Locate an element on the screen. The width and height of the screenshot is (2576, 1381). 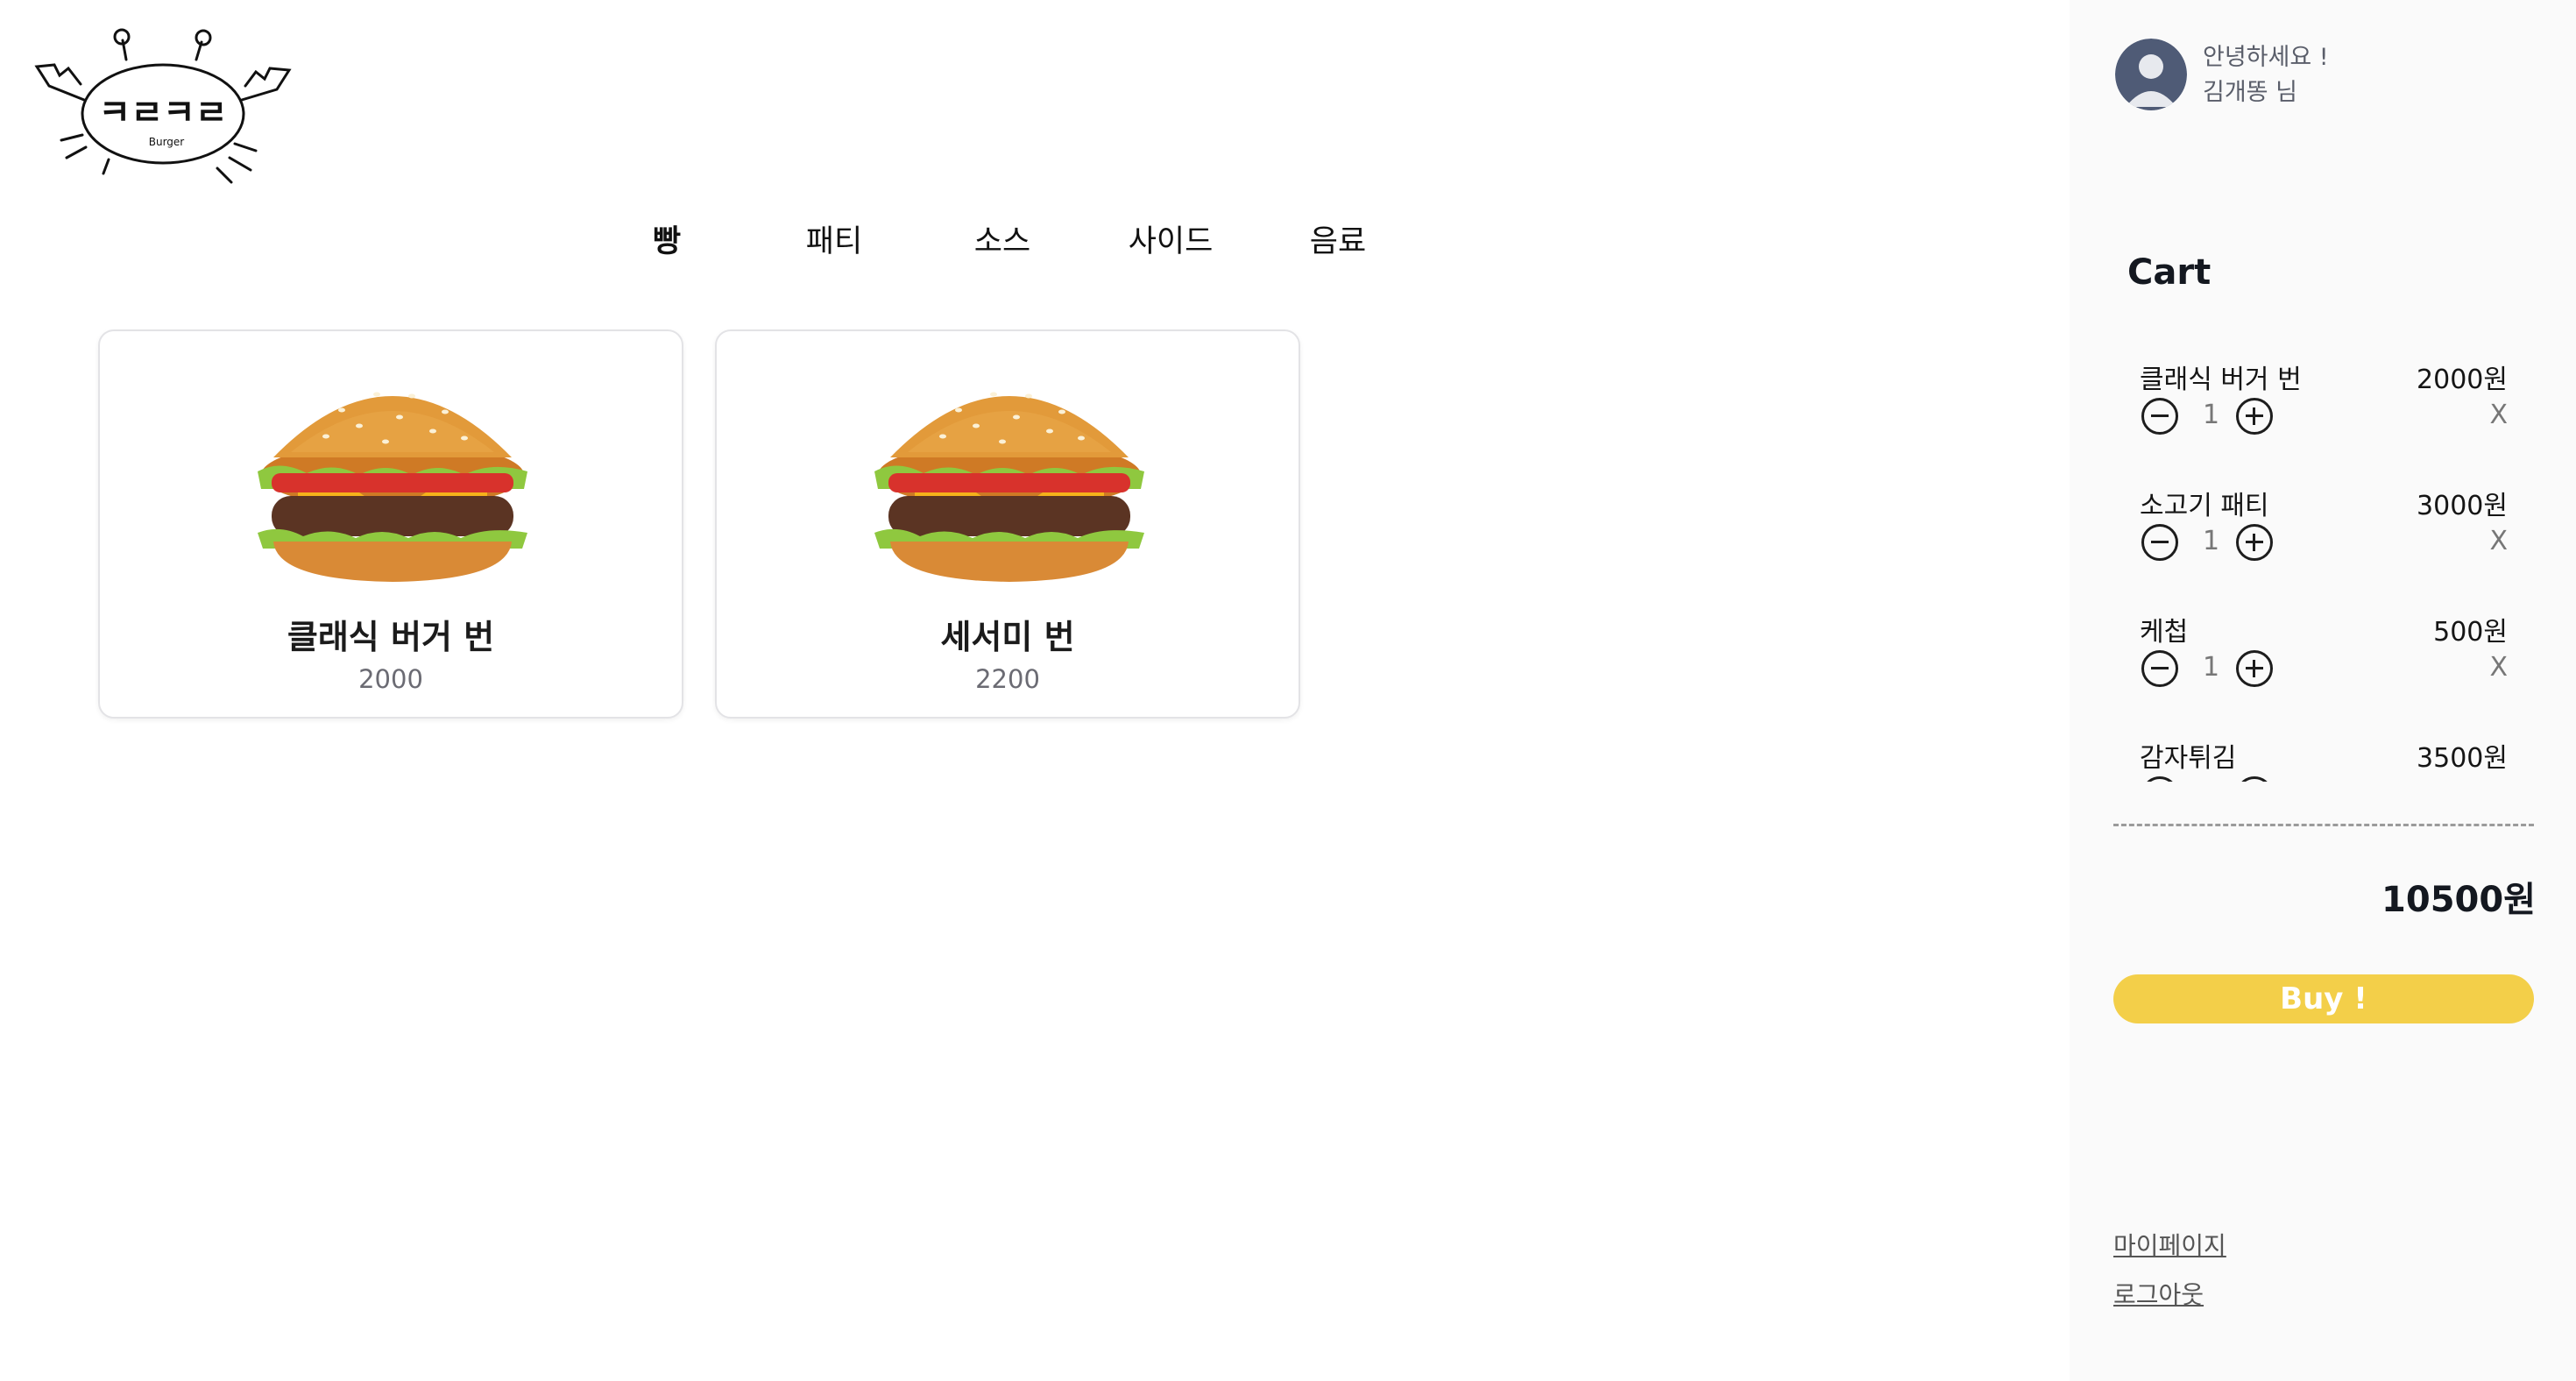
user-greeting: 안녕하세요 ! 김개똥 님 is located at coordinates (2266, 75).